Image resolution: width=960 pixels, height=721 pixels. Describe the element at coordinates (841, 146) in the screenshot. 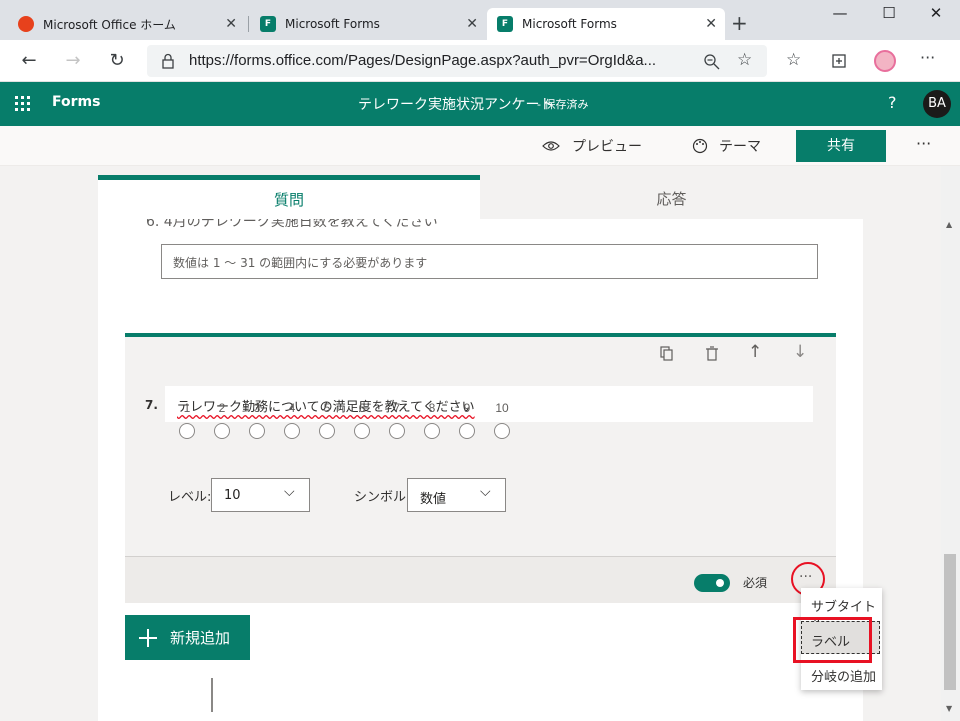

I see `share-button: 共有` at that location.